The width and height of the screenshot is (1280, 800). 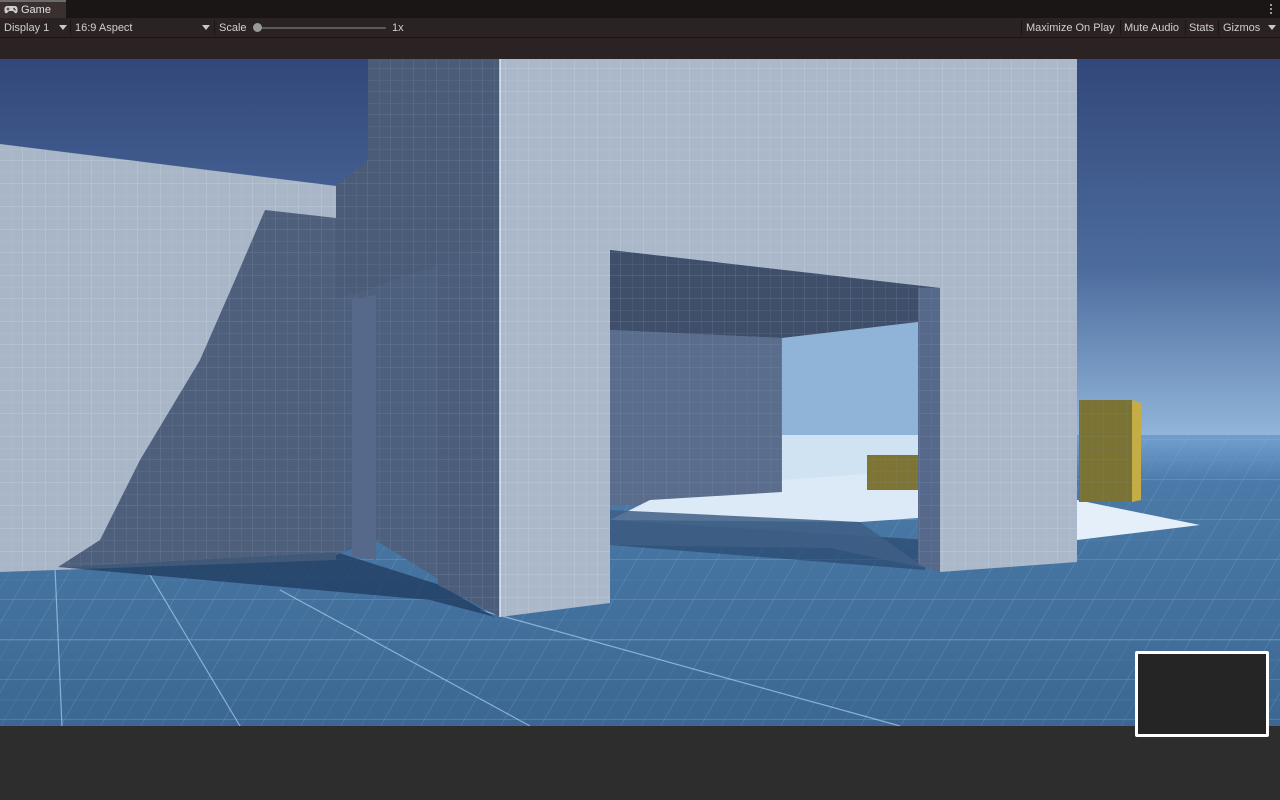 What do you see at coordinates (257, 27) in the screenshot?
I see `scale-slider-handle` at bounding box center [257, 27].